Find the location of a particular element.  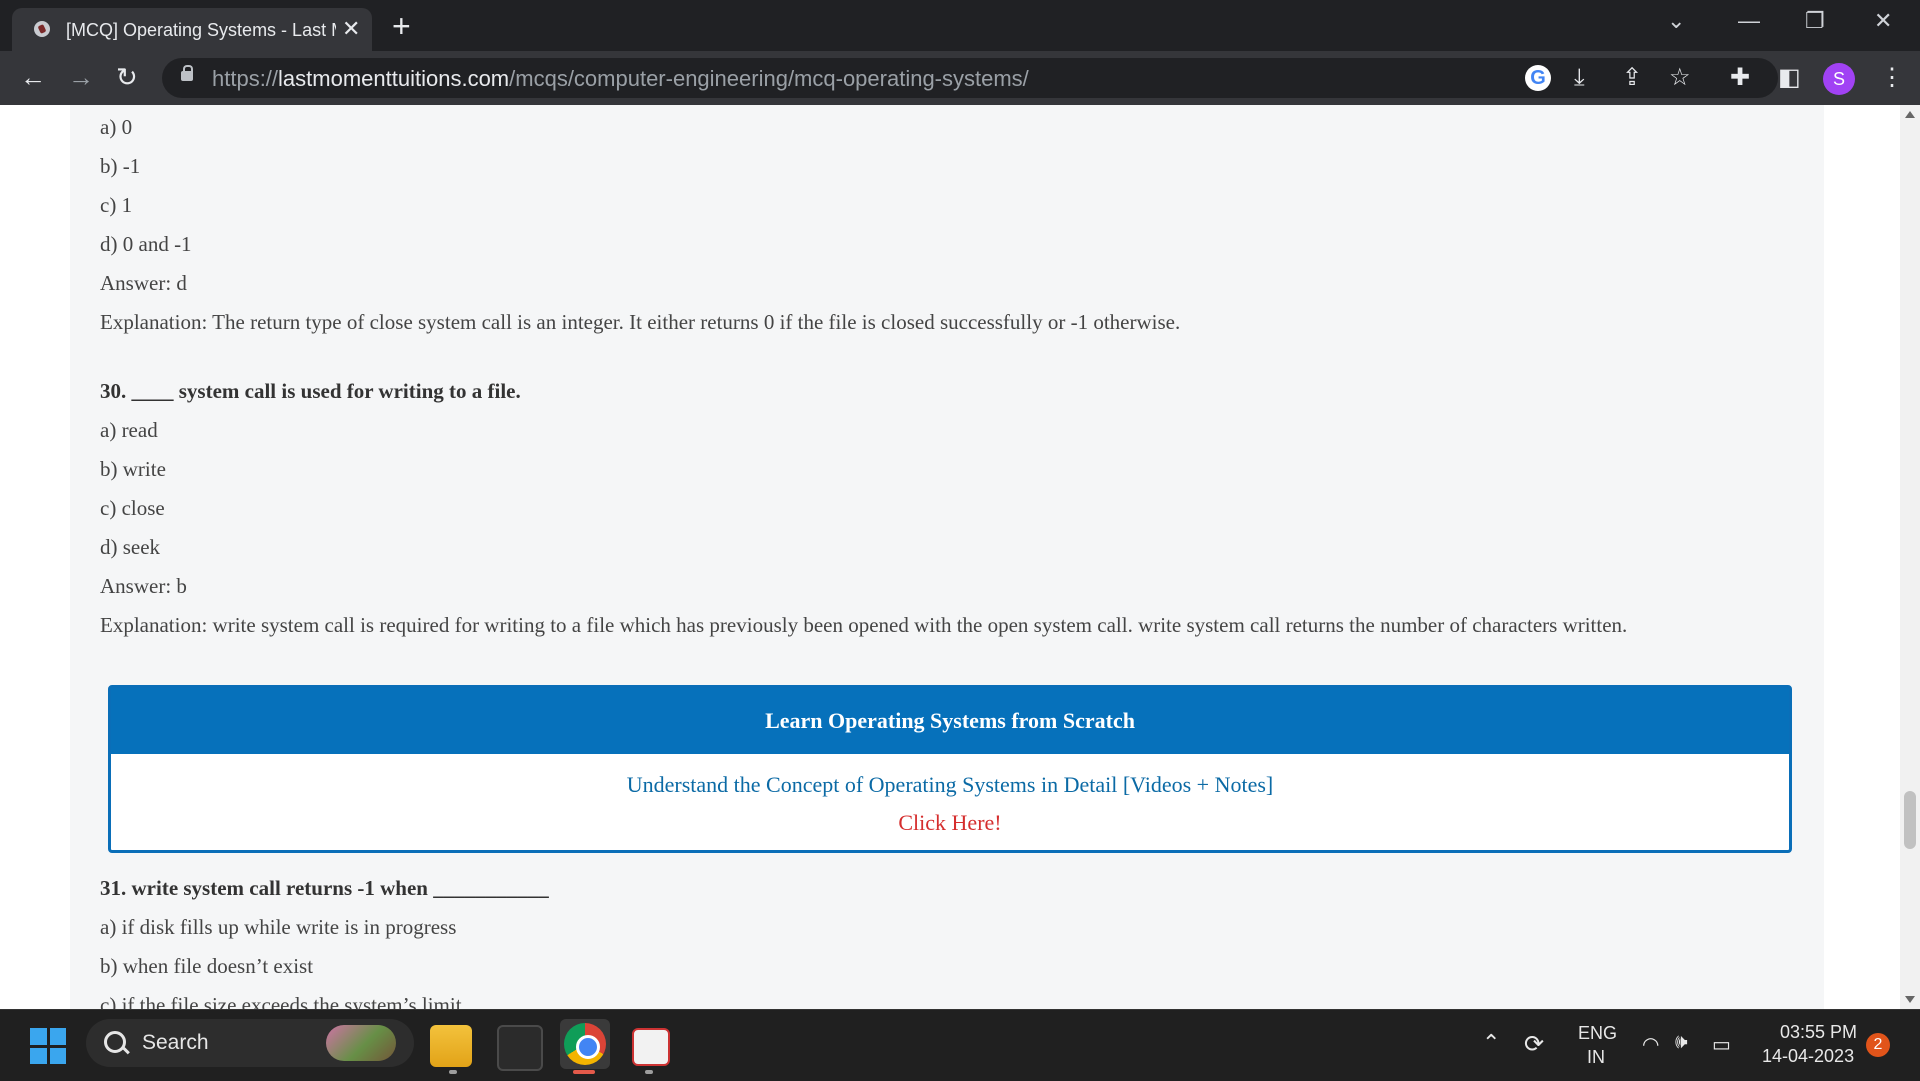

q29-option-d: d) 0 and -1 is located at coordinates (146, 244).